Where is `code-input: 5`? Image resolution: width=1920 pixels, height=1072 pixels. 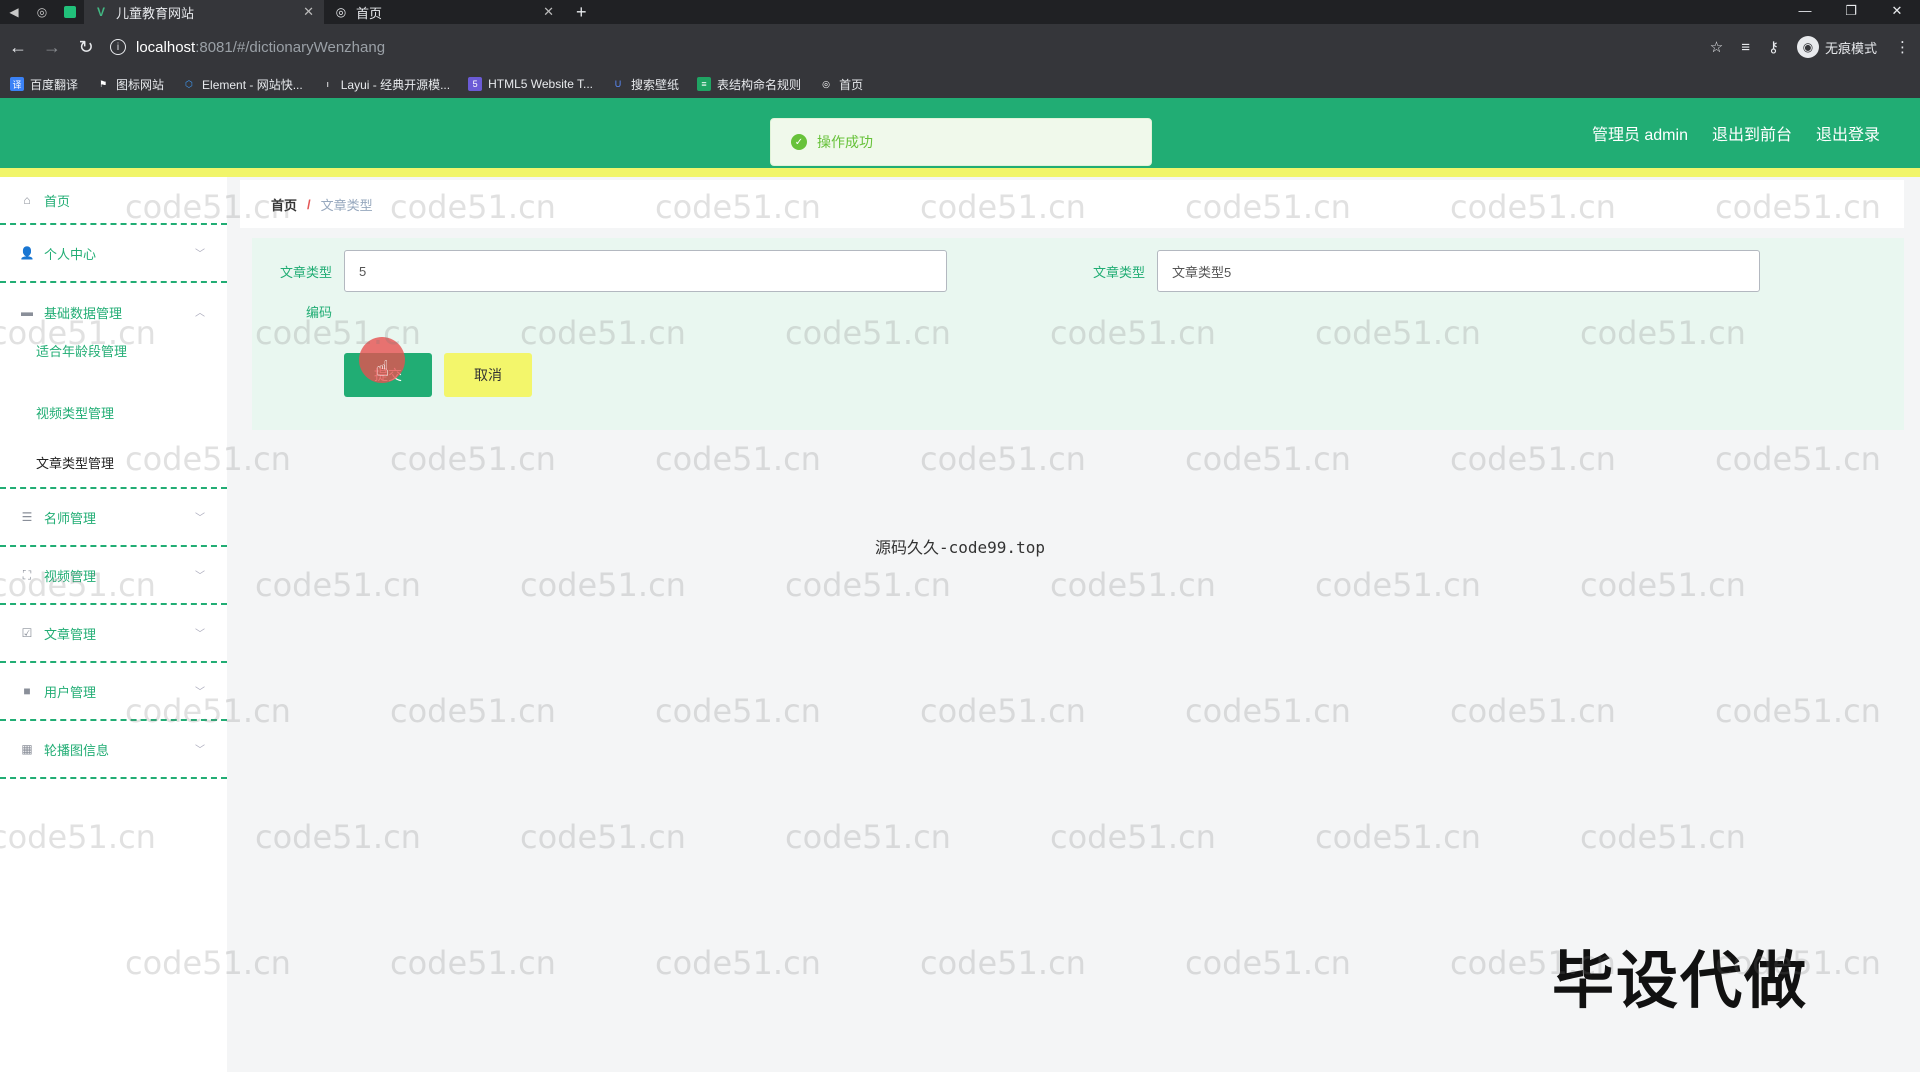
code-input: 5 is located at coordinates (645, 271).